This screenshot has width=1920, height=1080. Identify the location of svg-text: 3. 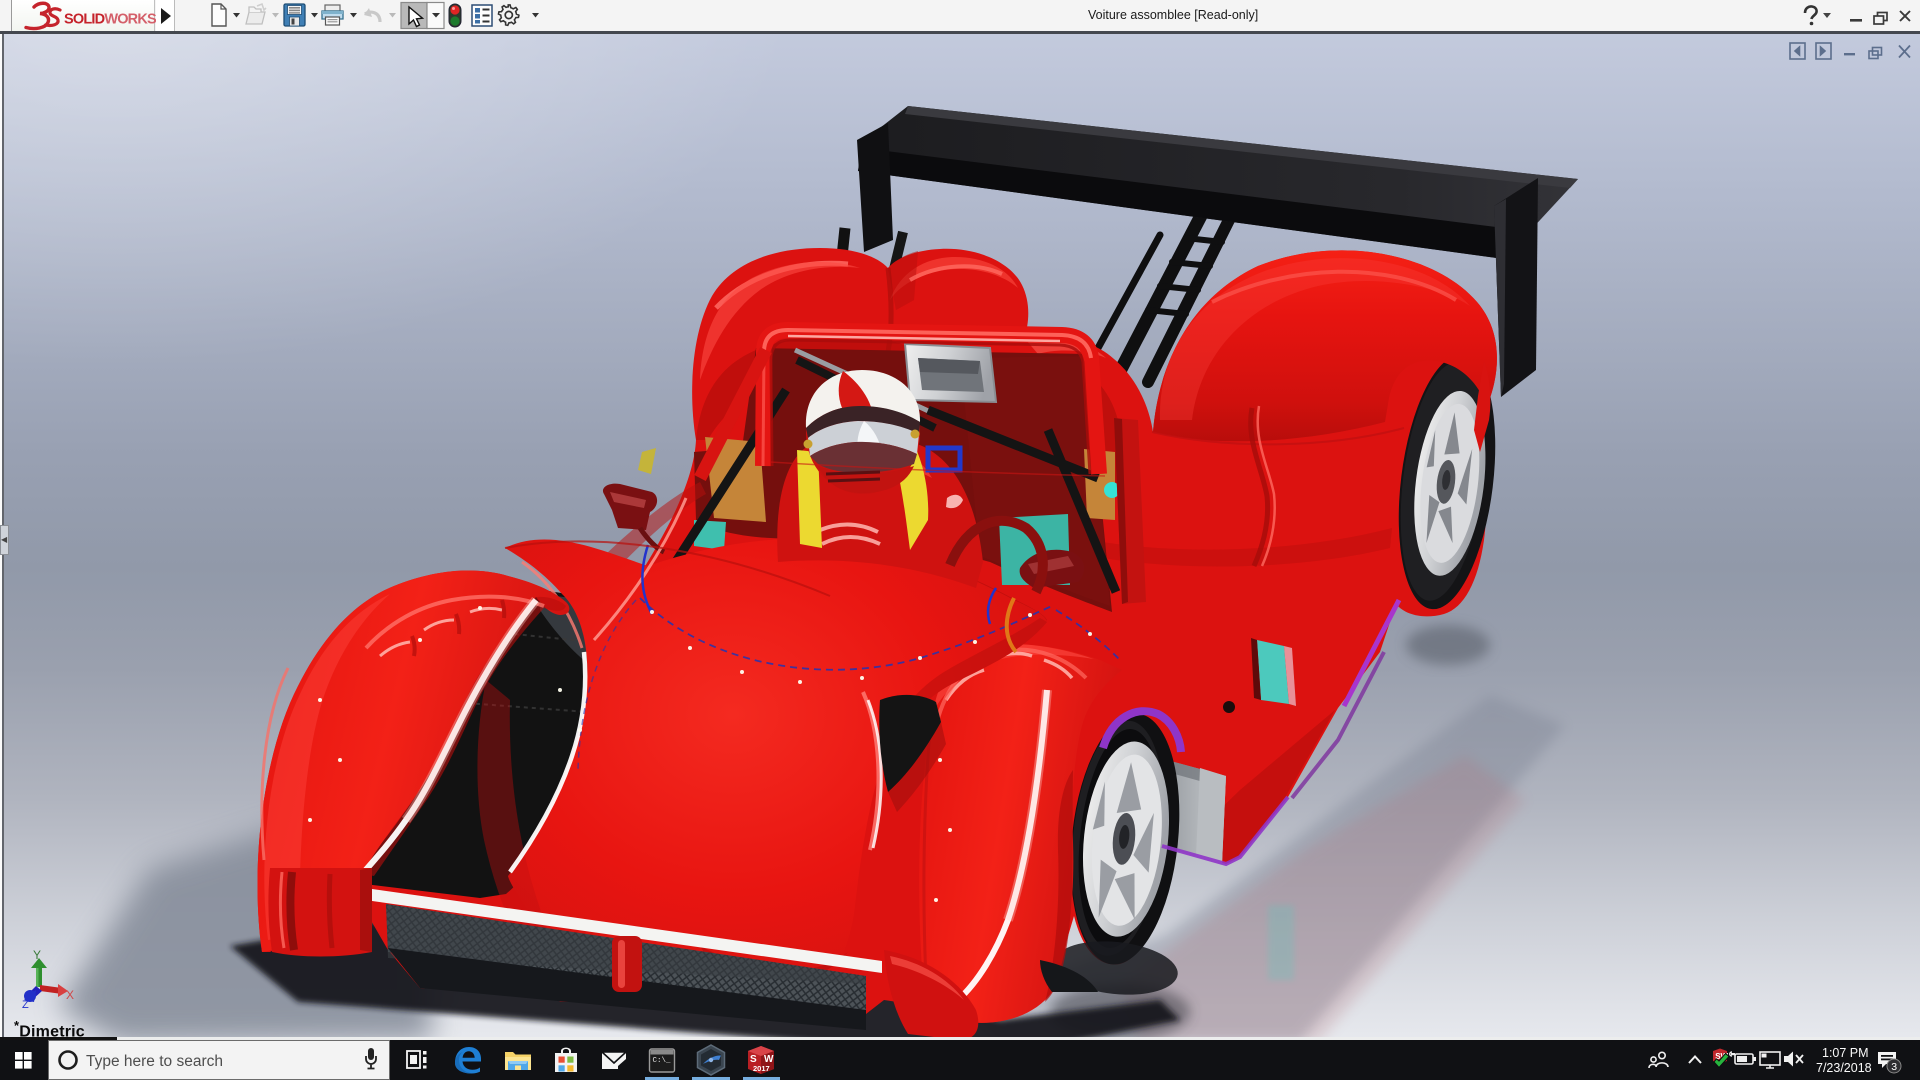
(1894, 1067).